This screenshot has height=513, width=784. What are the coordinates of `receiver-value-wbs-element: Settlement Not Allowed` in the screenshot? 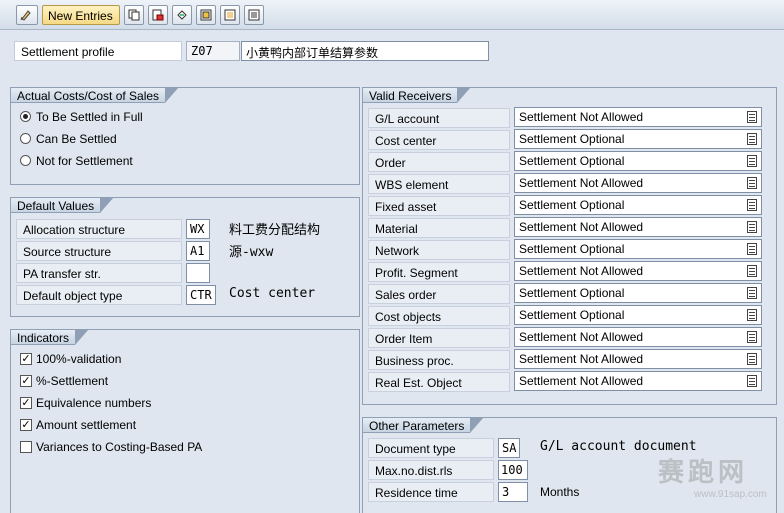 It's located at (581, 183).